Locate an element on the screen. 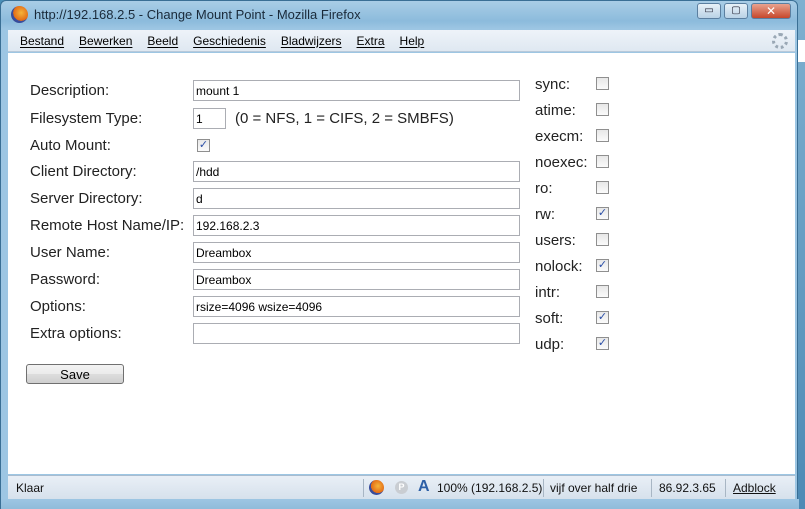 The height and width of the screenshot is (509, 805). extra-options-label: Extra options: is located at coordinates (76, 333).